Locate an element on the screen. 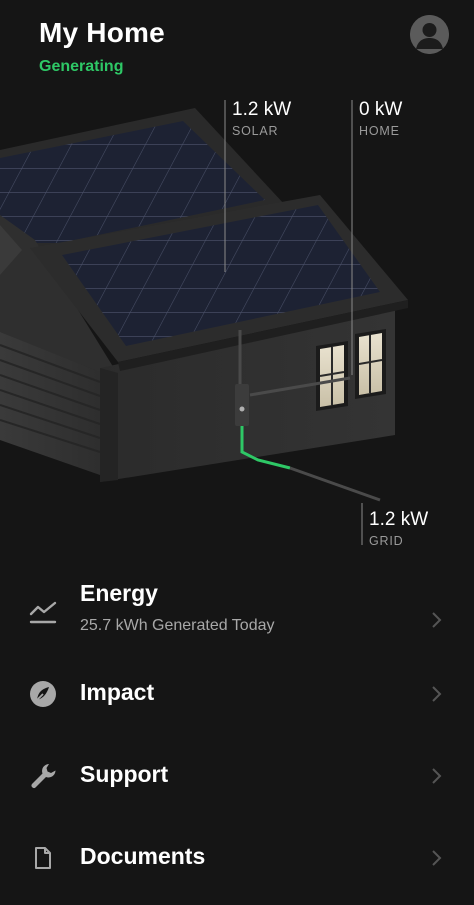 The height and width of the screenshot is (905, 474). menu-item-documents-label: Documents is located at coordinates (143, 856).